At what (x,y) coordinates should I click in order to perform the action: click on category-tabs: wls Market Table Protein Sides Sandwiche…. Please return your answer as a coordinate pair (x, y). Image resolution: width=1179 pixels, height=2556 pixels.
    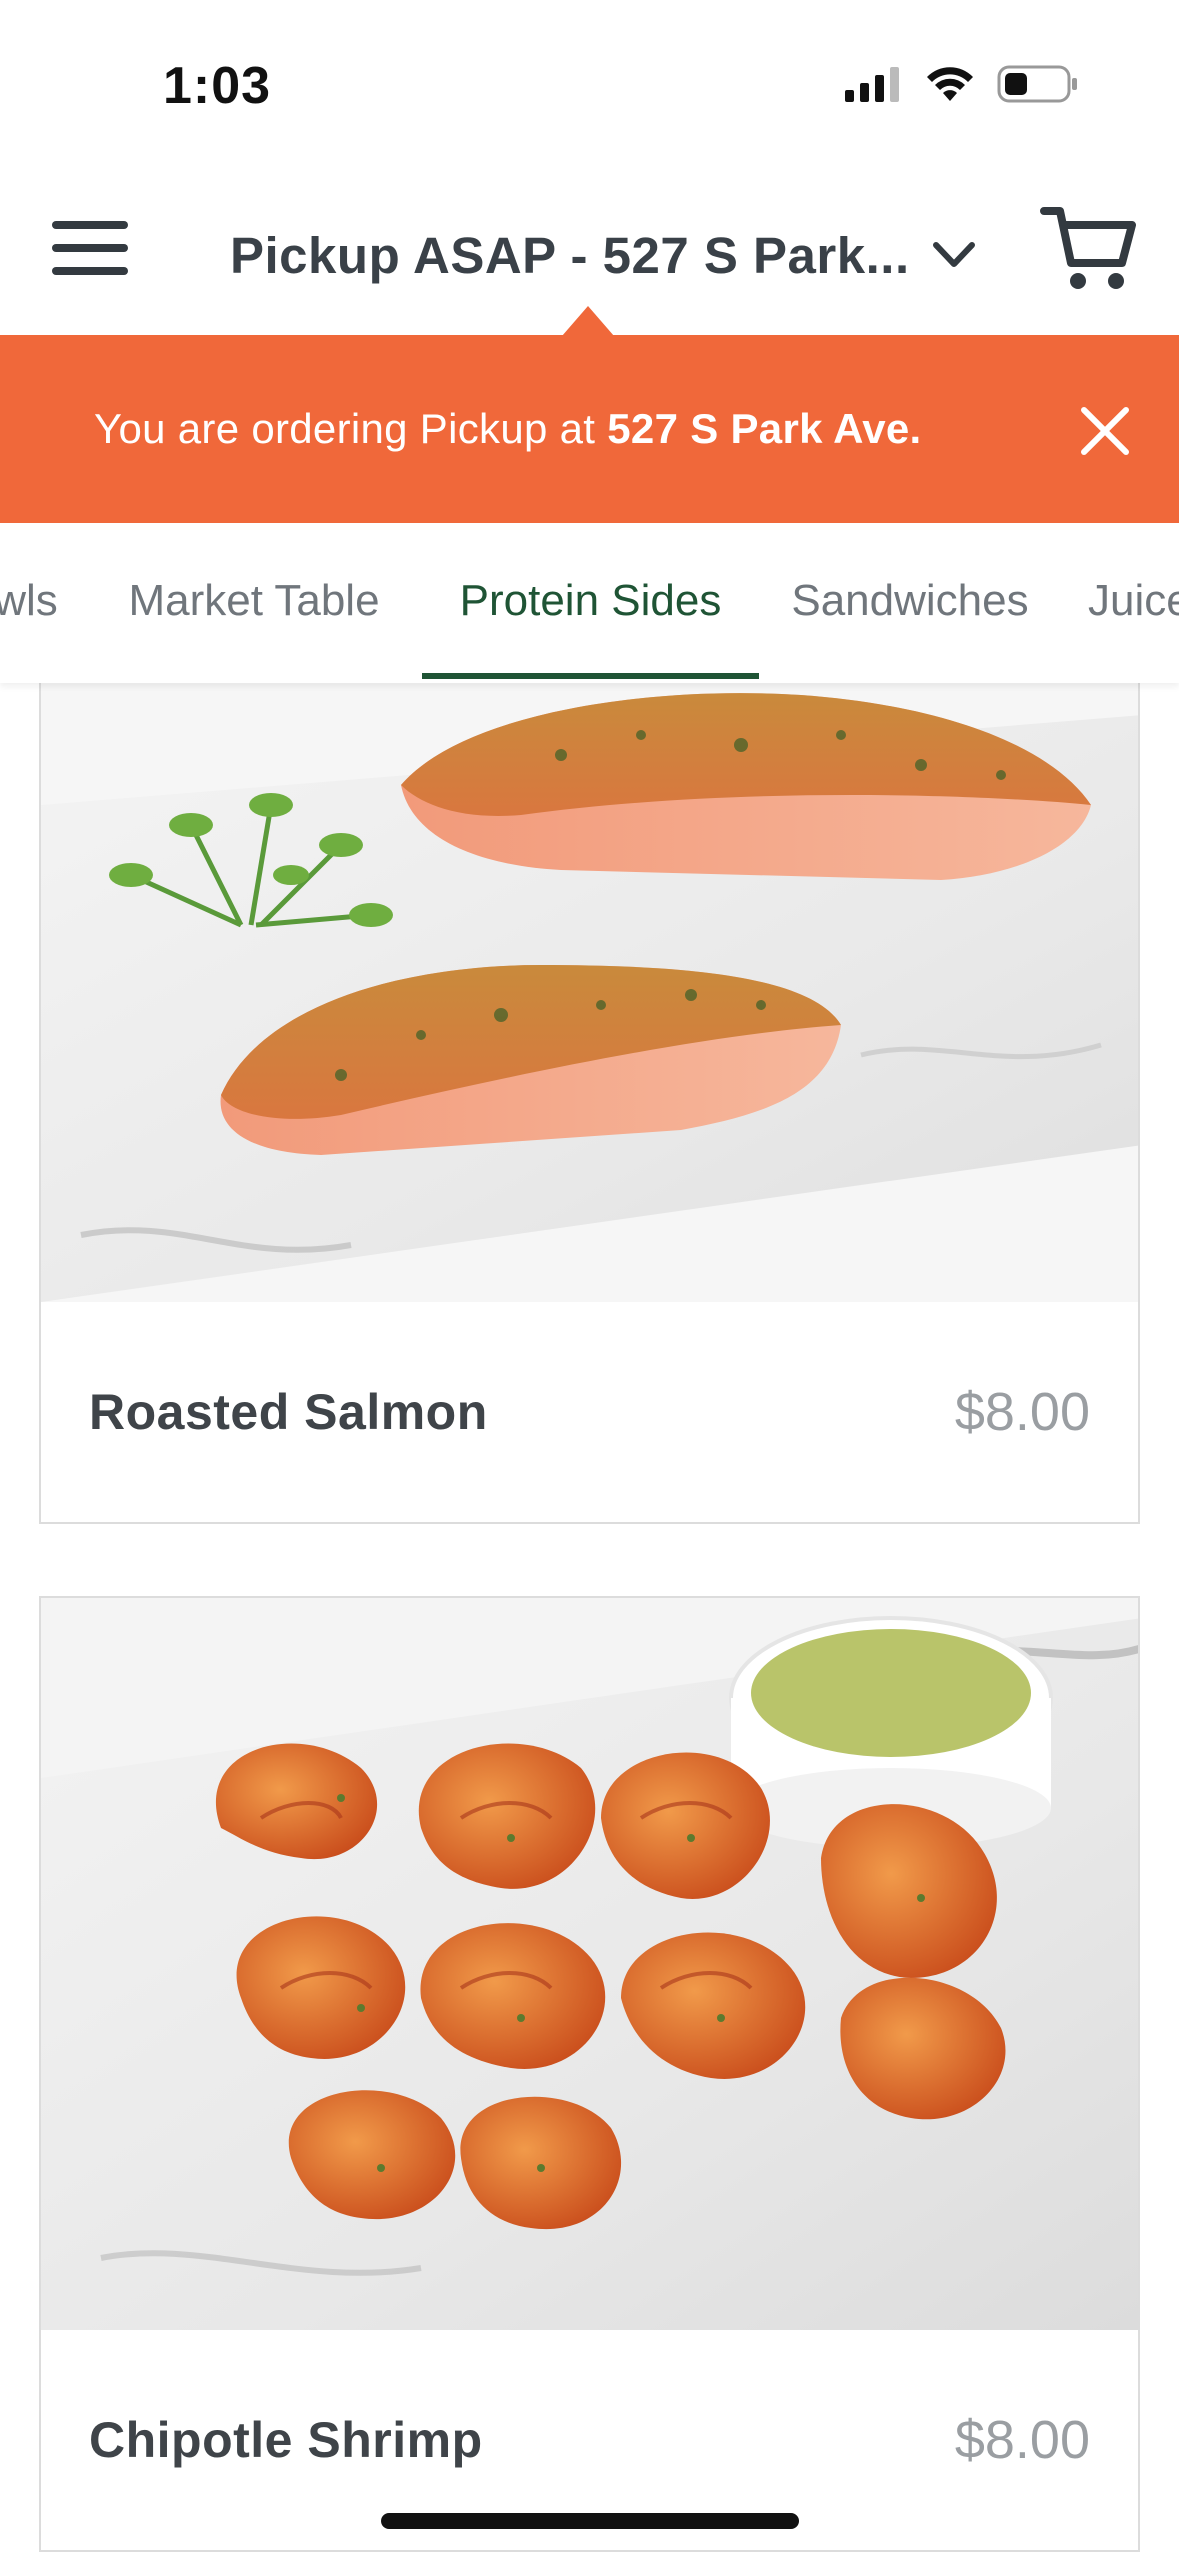
    Looking at the image, I should click on (589, 603).